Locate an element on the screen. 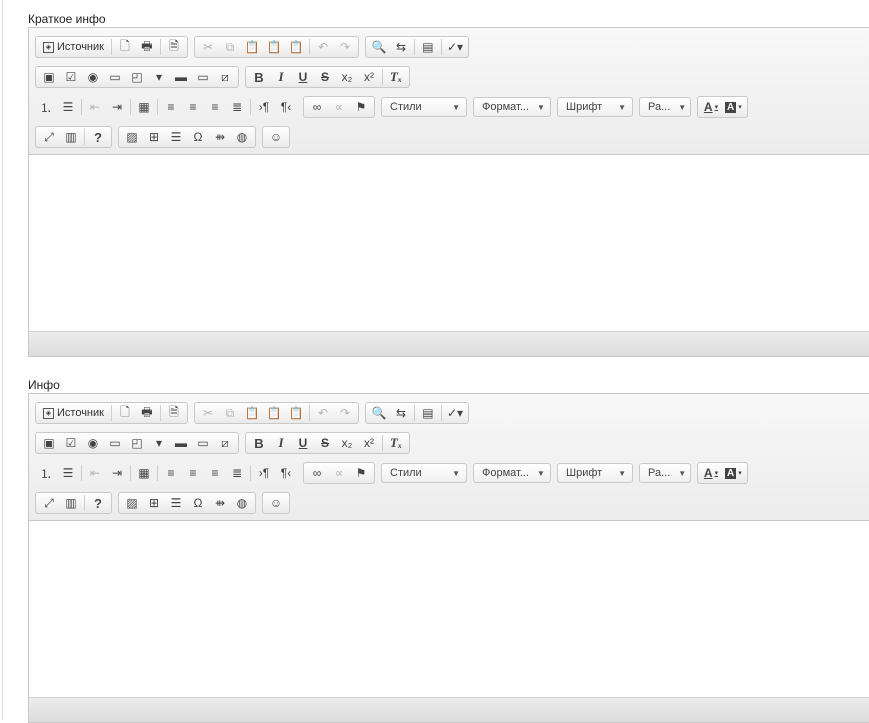  rtl-icon: ¶‹ is located at coordinates (286, 473).